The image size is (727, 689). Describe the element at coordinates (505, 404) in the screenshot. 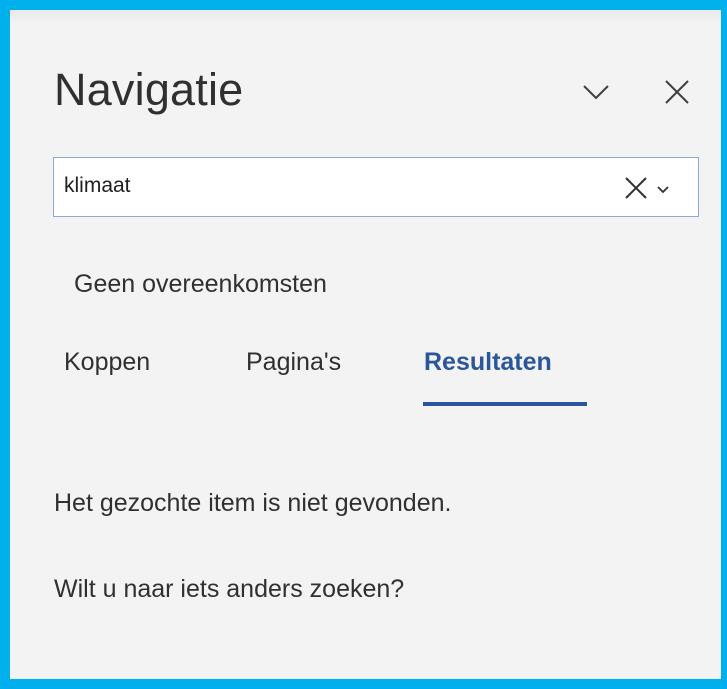

I see `active-tab-indicator` at that location.